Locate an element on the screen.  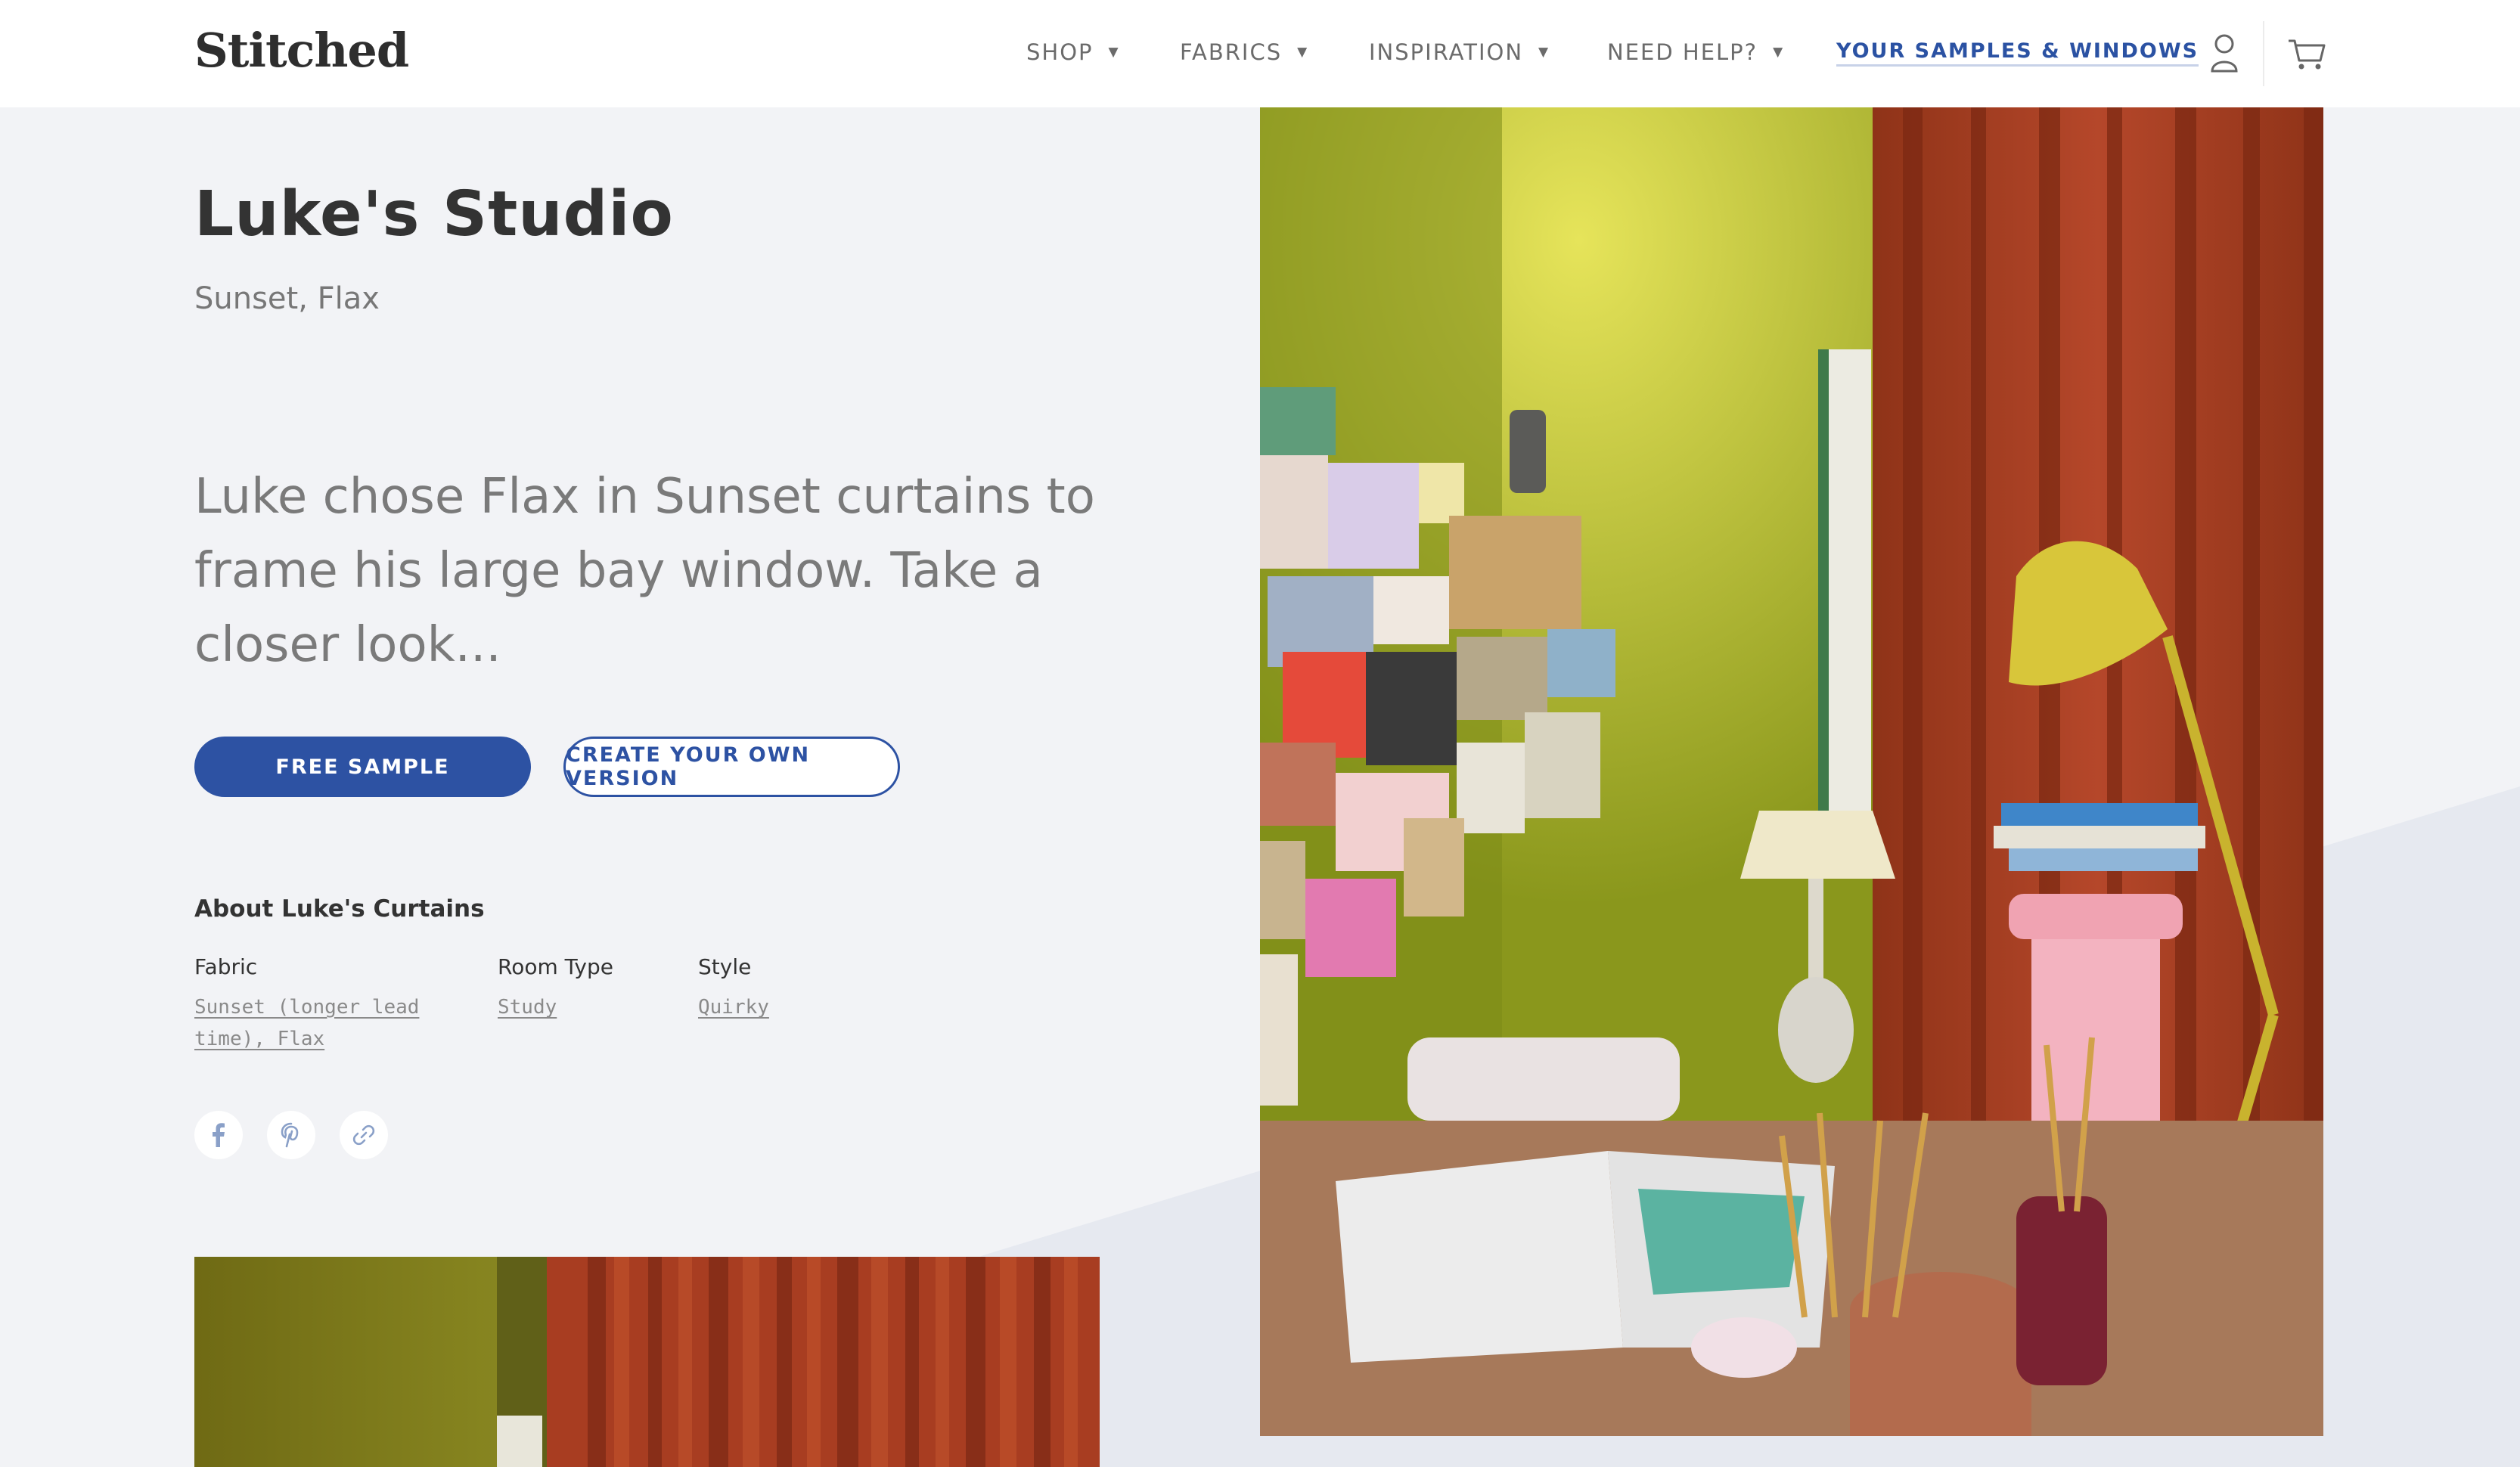
meta-room-type: Room Type Study is located at coordinates (555, 988).